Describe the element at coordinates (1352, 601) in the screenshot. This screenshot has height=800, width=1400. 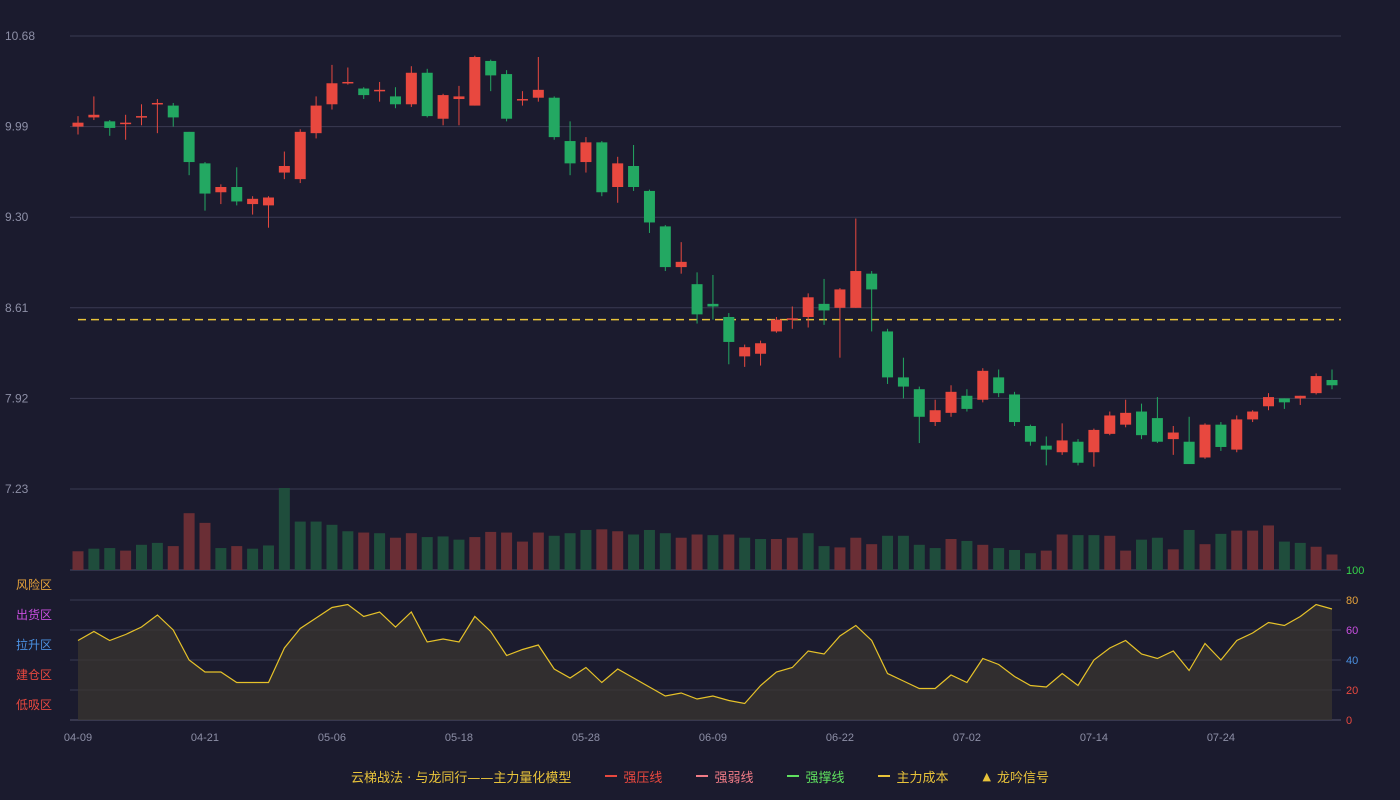
I see `indicator-tick-label: 80` at that location.